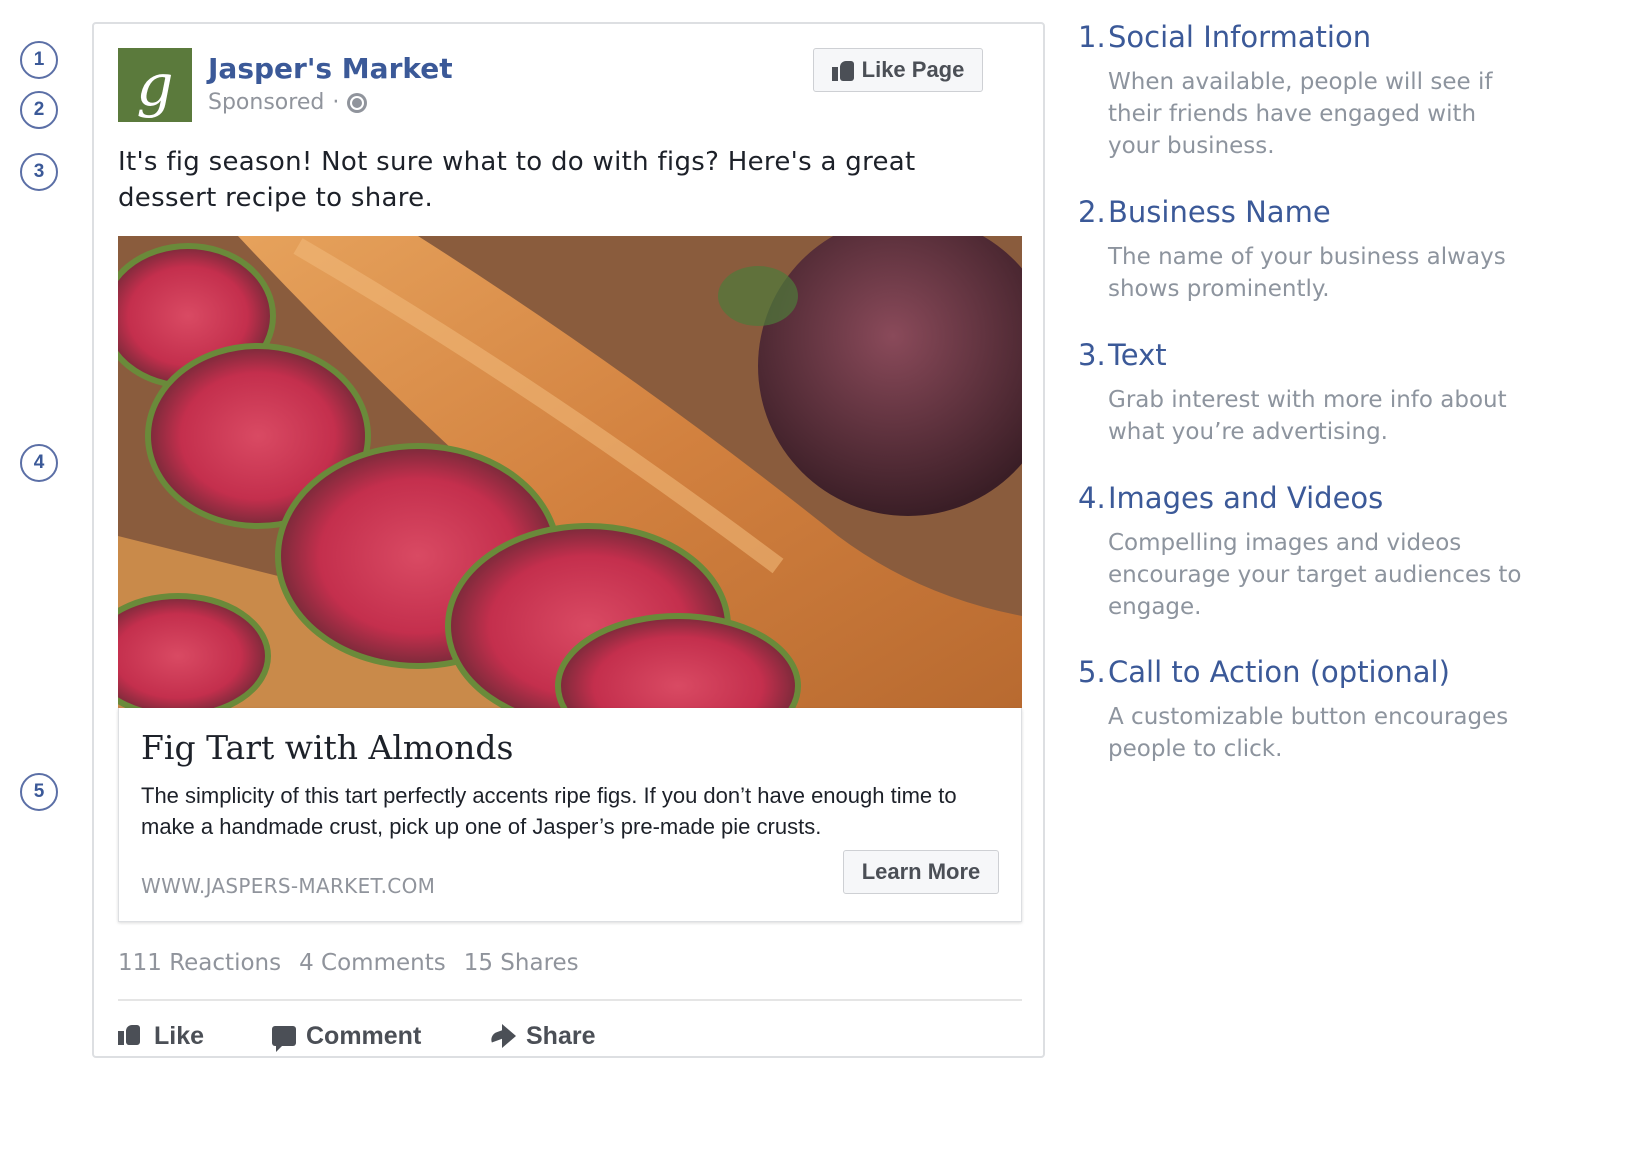 This screenshot has height=1172, width=1650. Describe the element at coordinates (284, 1039) in the screenshot. I see `comment-icon` at that location.